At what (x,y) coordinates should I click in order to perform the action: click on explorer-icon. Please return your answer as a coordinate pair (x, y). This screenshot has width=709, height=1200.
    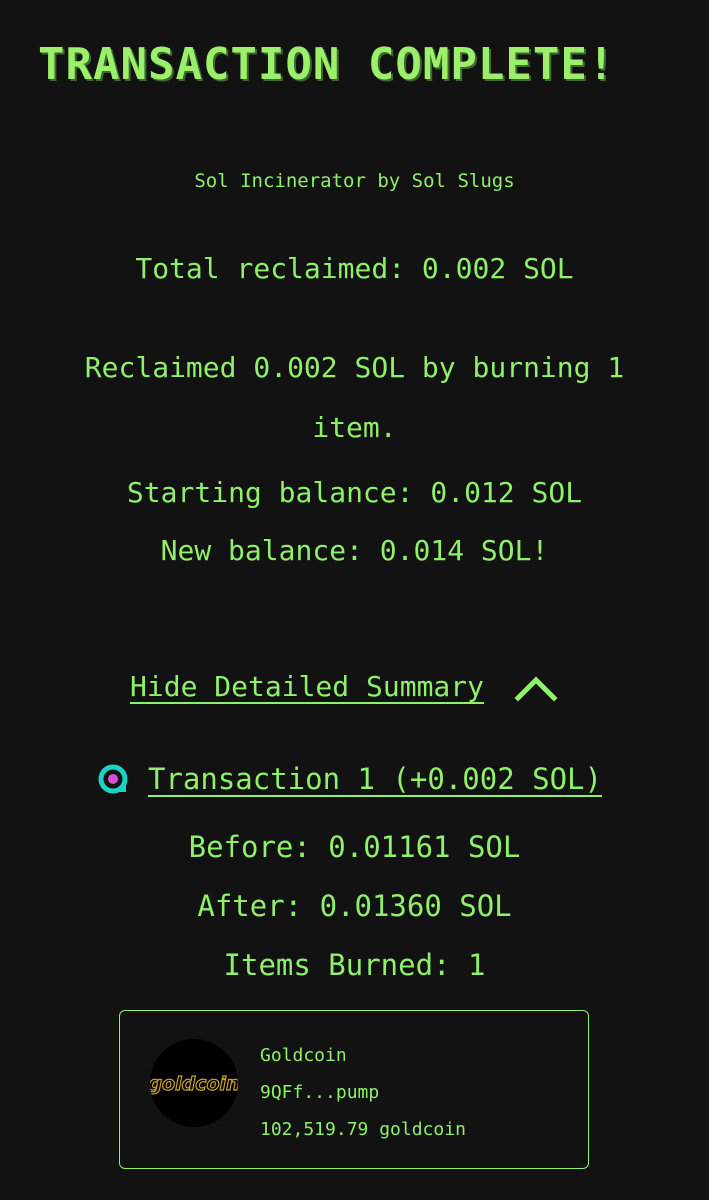
    Looking at the image, I should click on (113, 779).